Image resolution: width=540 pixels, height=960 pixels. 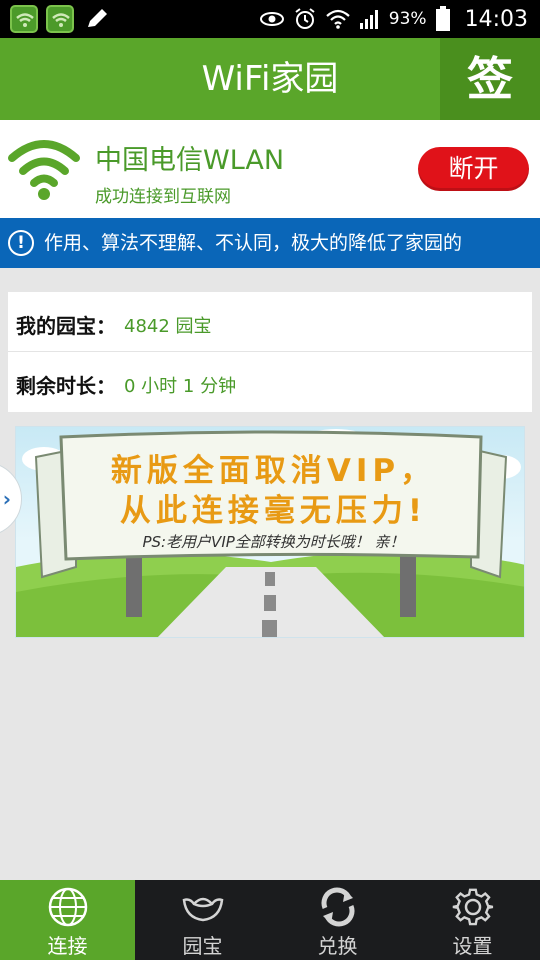 I want to click on network-name: 中国电信WLAN, so click(x=190, y=160).